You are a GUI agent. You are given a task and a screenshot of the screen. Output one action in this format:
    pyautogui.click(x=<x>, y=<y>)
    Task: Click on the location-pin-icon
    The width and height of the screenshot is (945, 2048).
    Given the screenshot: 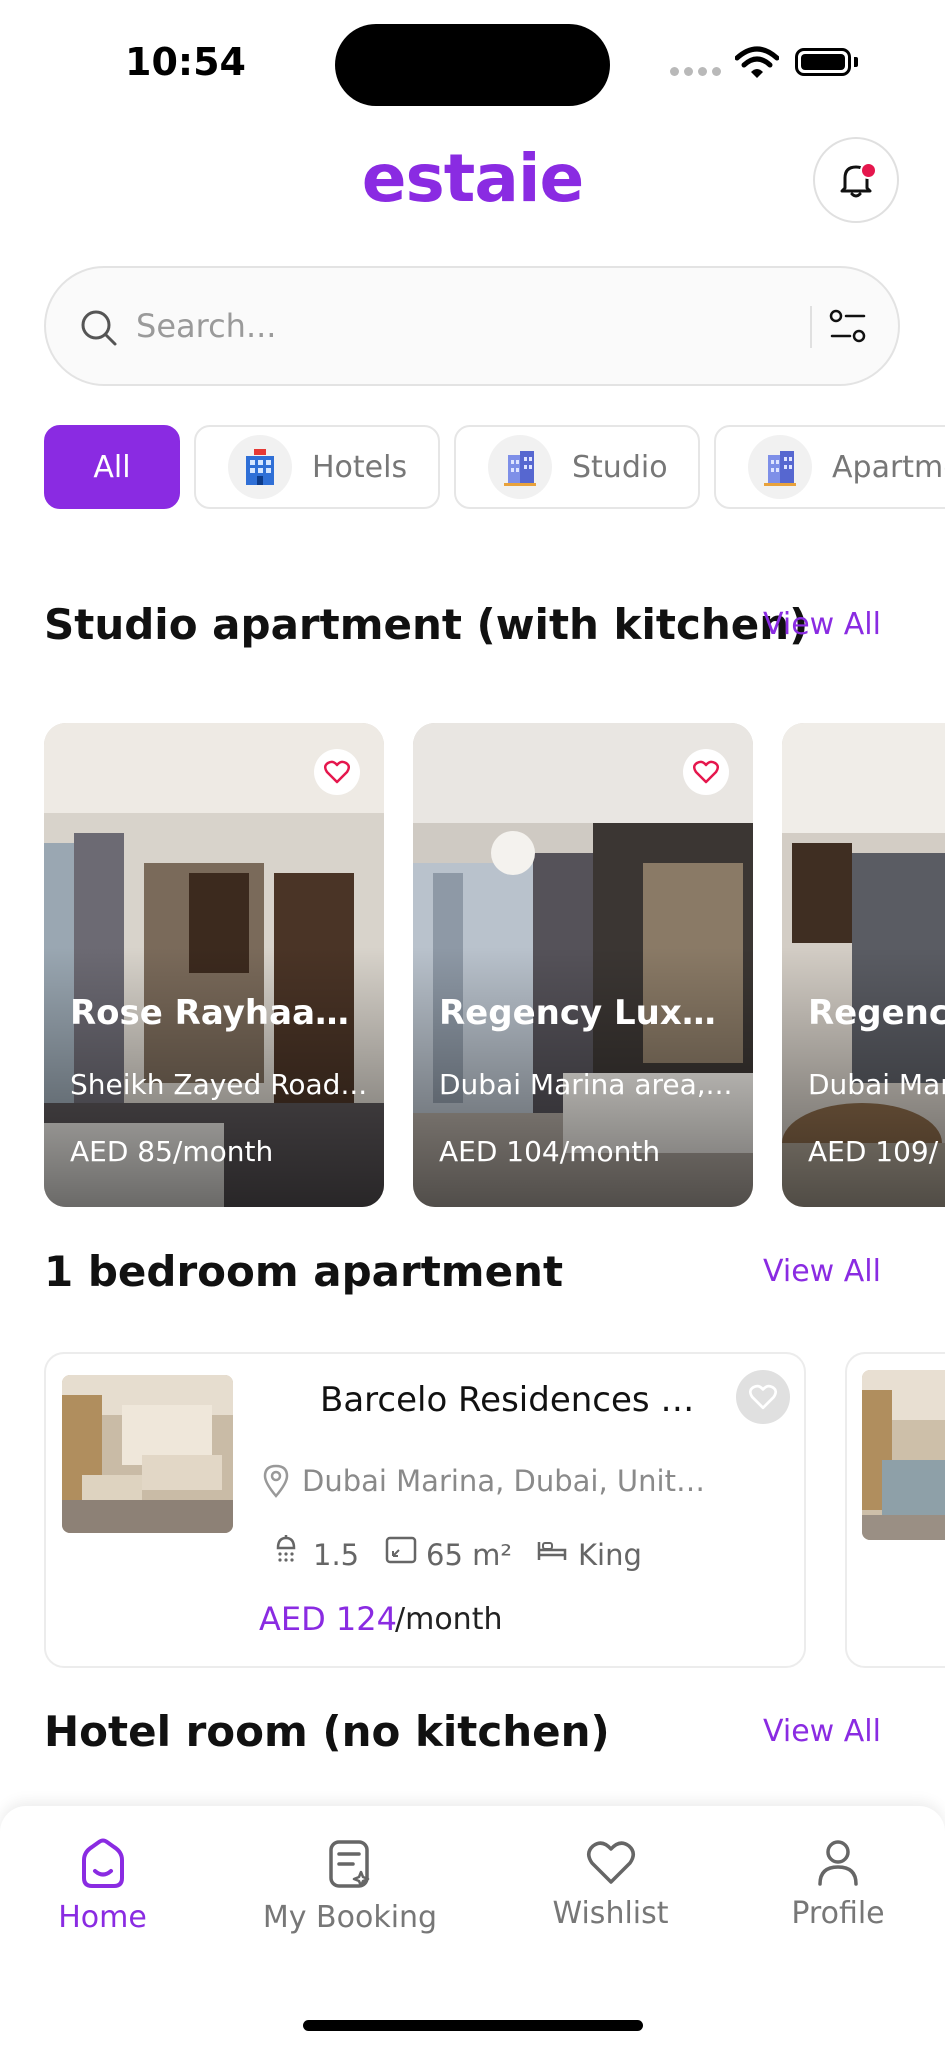 What is the action you would take?
    pyautogui.click(x=276, y=1481)
    